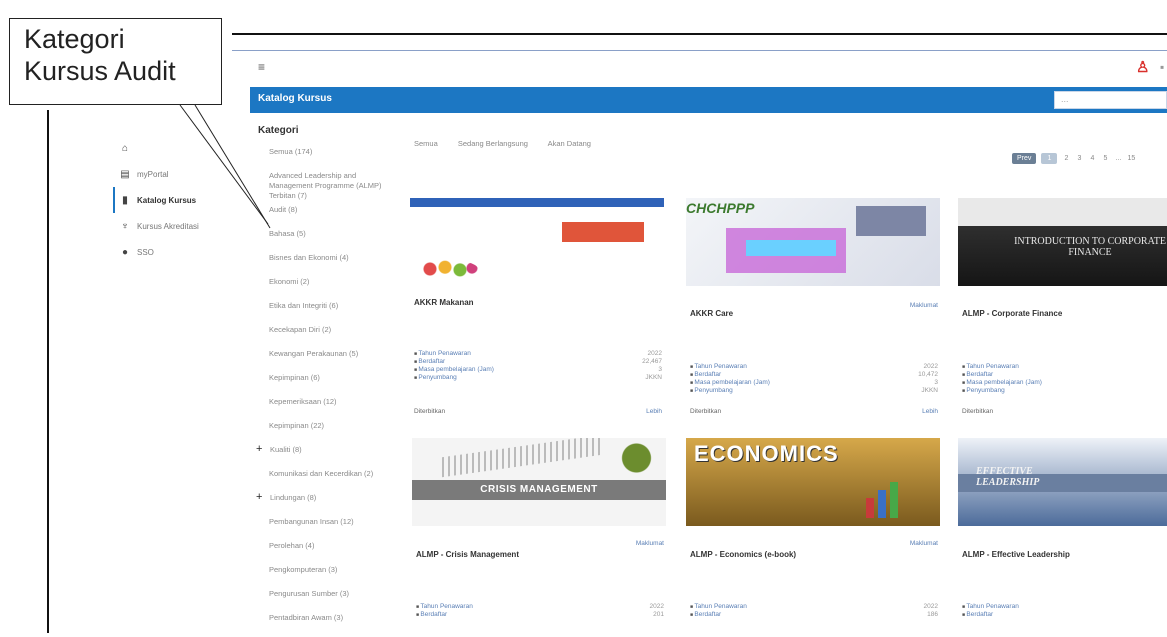  Describe the element at coordinates (100, 71) in the screenshot. I see `callout-line-2: Kursus Audit` at that location.